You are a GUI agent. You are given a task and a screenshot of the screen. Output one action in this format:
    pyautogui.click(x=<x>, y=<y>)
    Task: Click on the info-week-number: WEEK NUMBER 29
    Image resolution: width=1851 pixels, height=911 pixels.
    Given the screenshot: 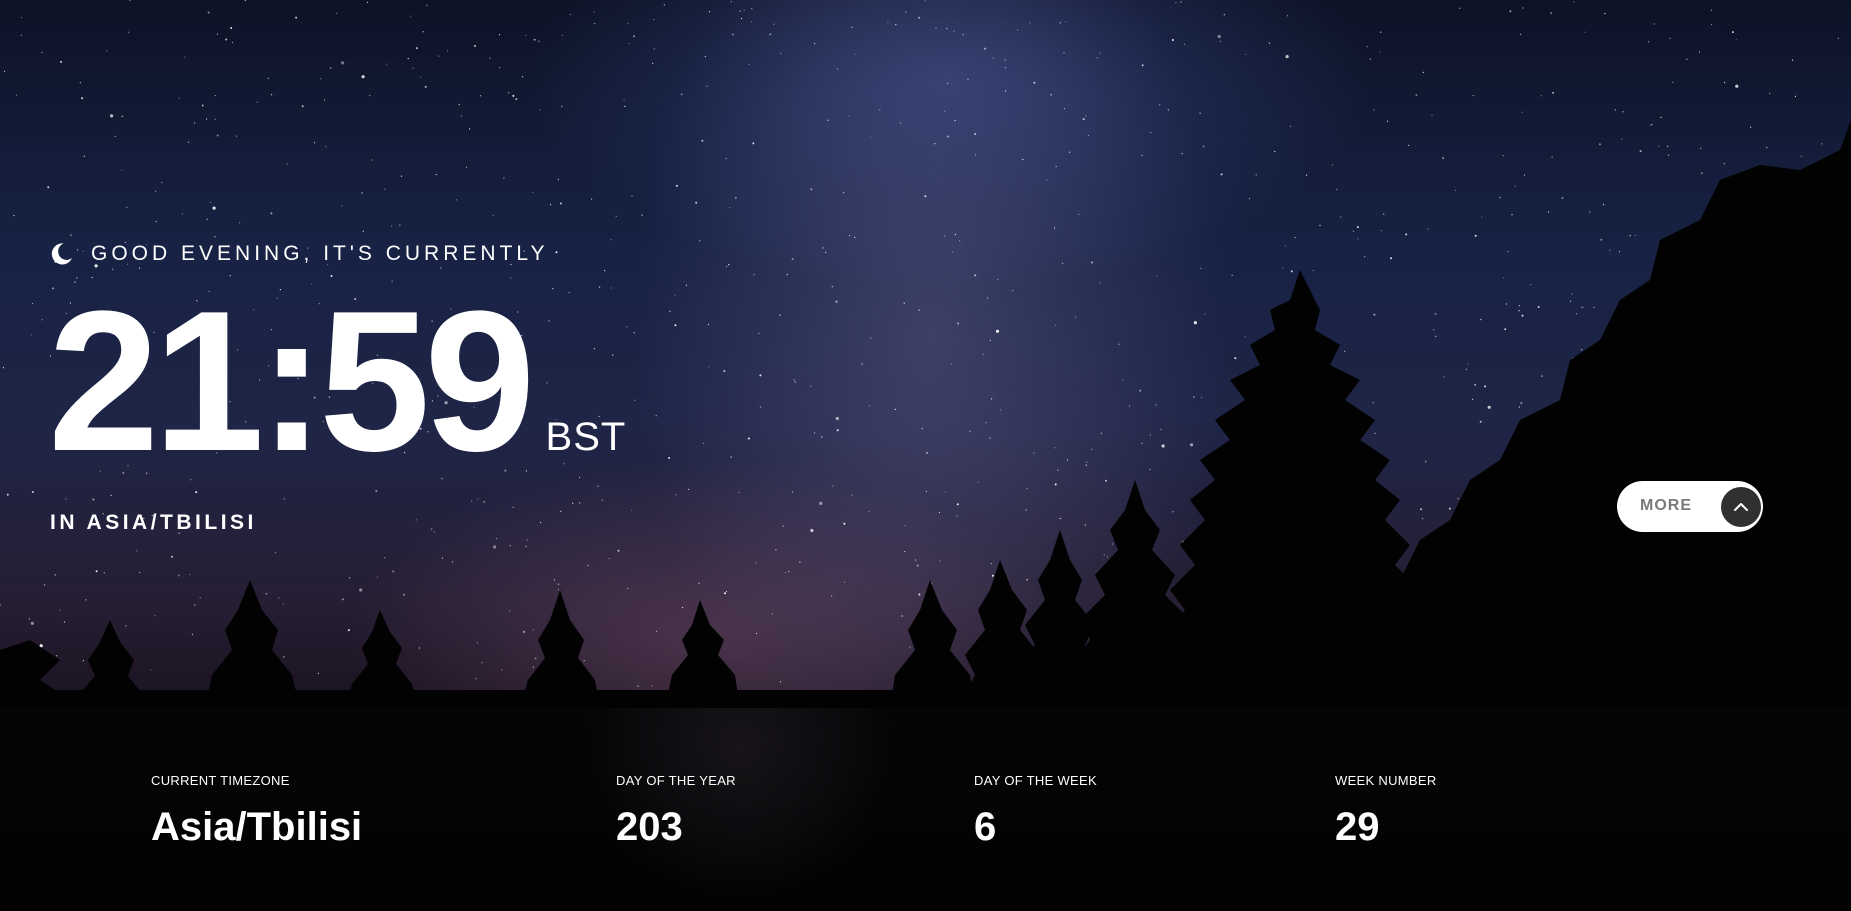 What is the action you would take?
    pyautogui.click(x=1386, y=811)
    